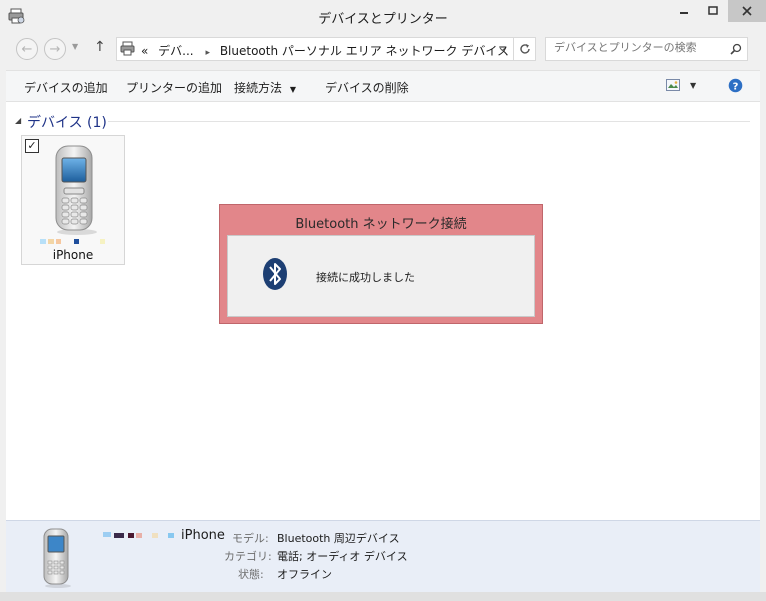  Describe the element at coordinates (248, 556) in the screenshot. I see `category-label: カテゴリ:` at that location.